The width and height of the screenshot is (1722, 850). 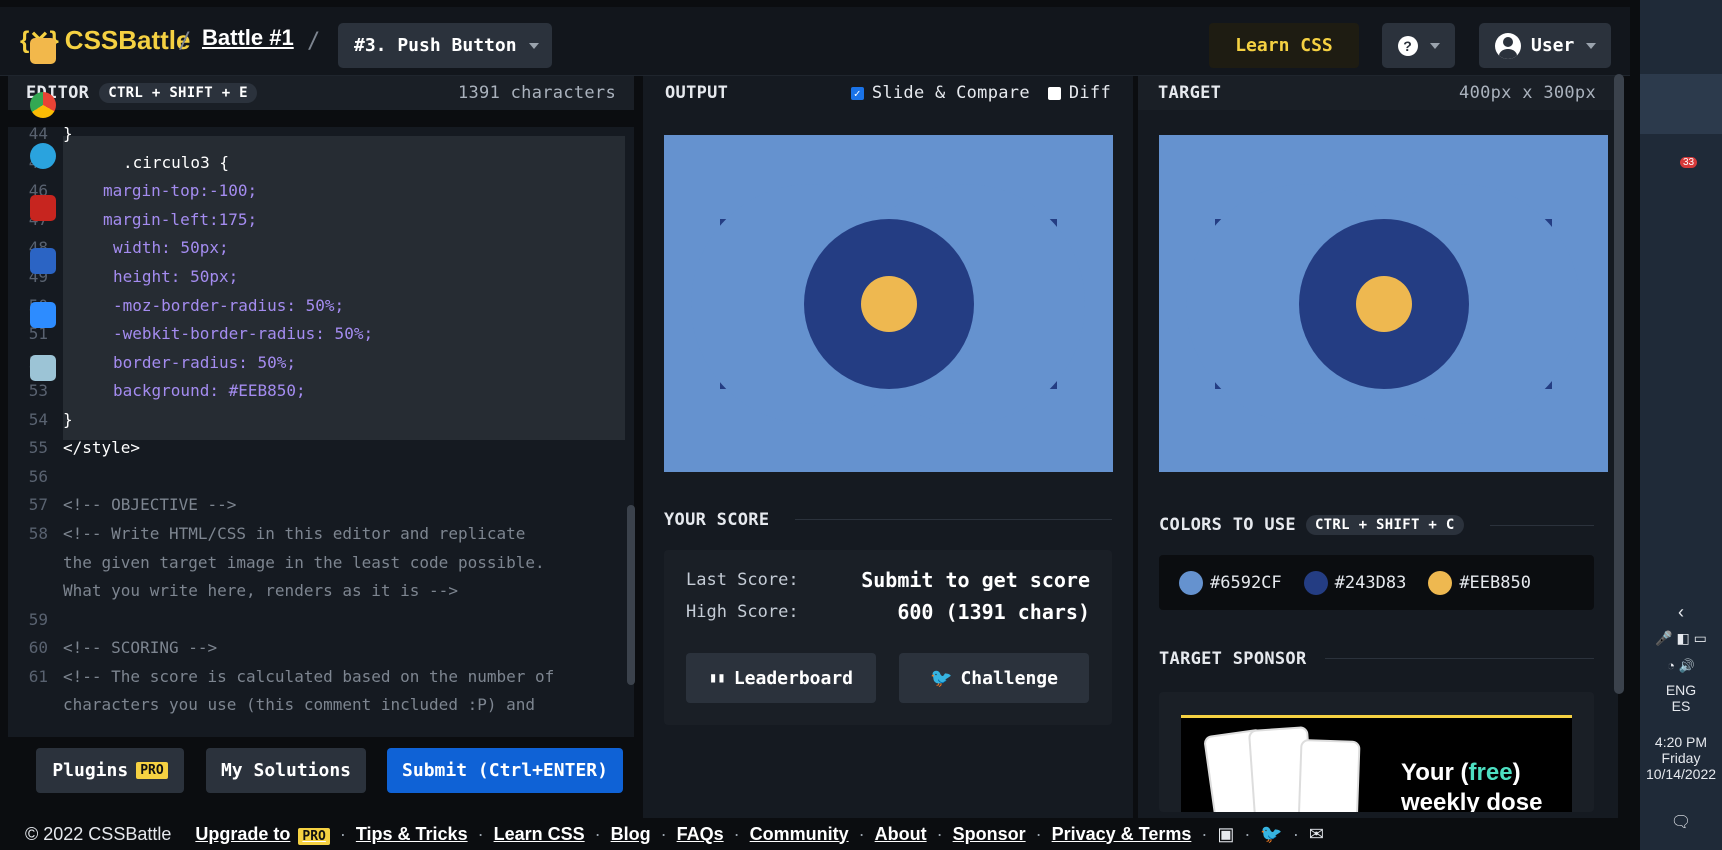 I want to click on code-line: margin-top:-100;, so click(x=180, y=190).